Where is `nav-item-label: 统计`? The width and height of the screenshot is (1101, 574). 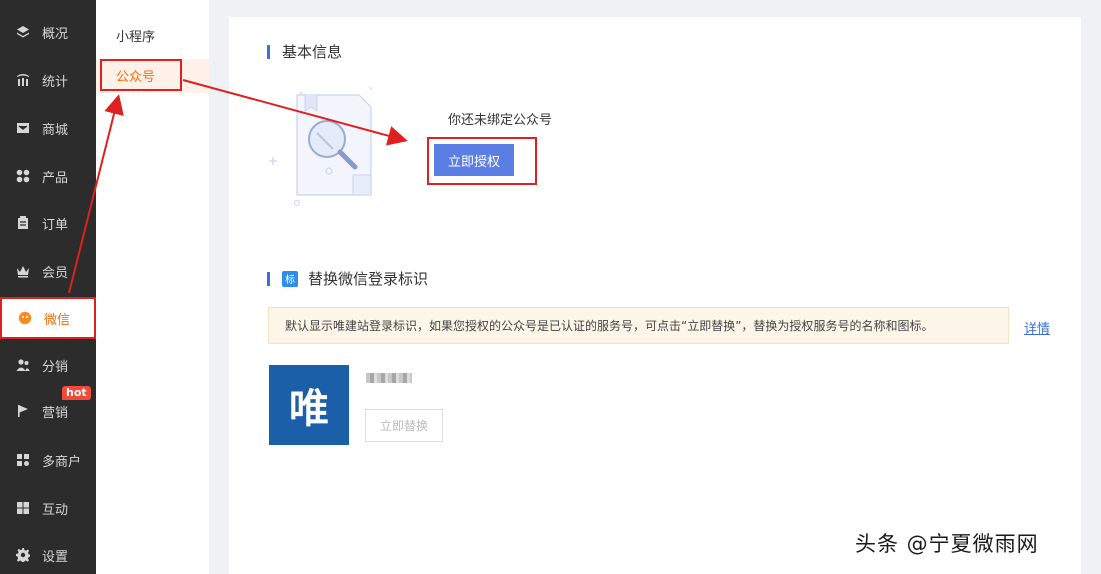 nav-item-label: 统计 is located at coordinates (55, 82).